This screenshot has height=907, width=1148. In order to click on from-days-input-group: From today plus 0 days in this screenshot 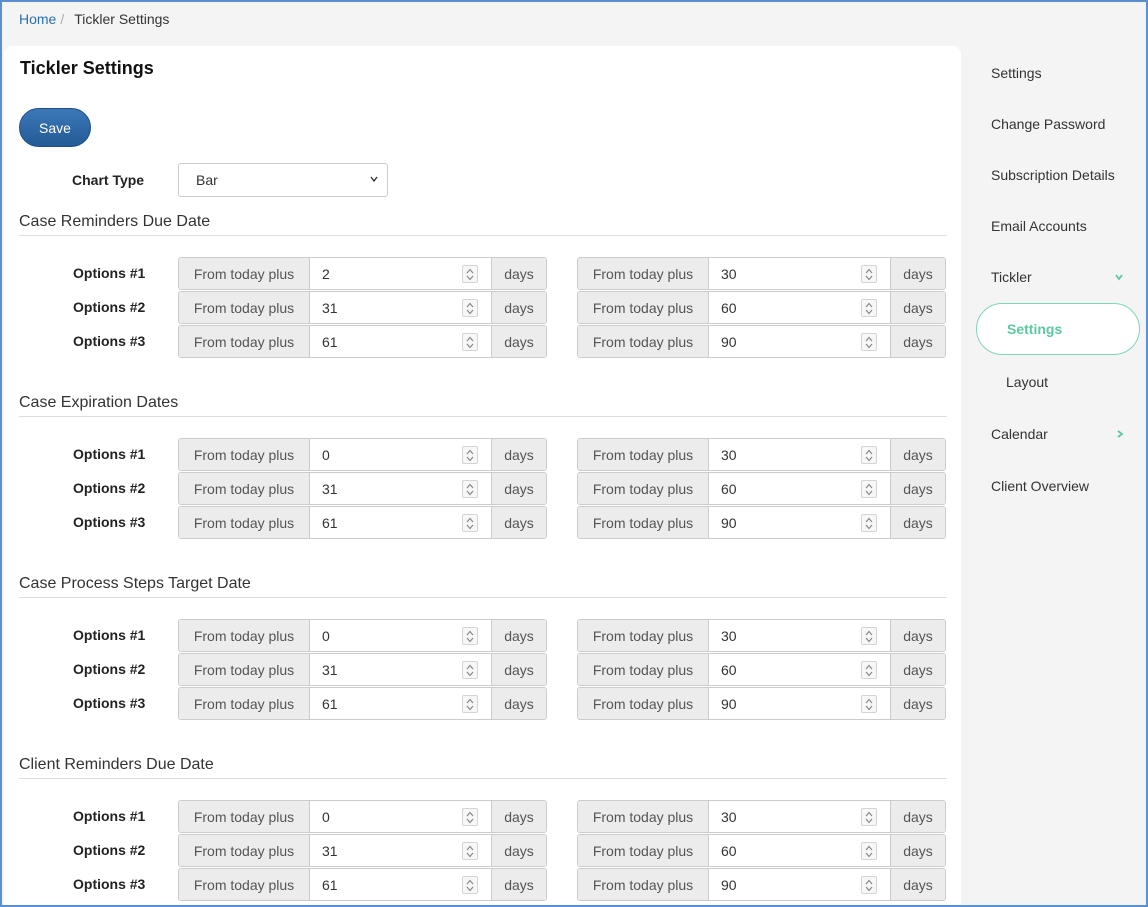, I will do `click(362, 454)`.